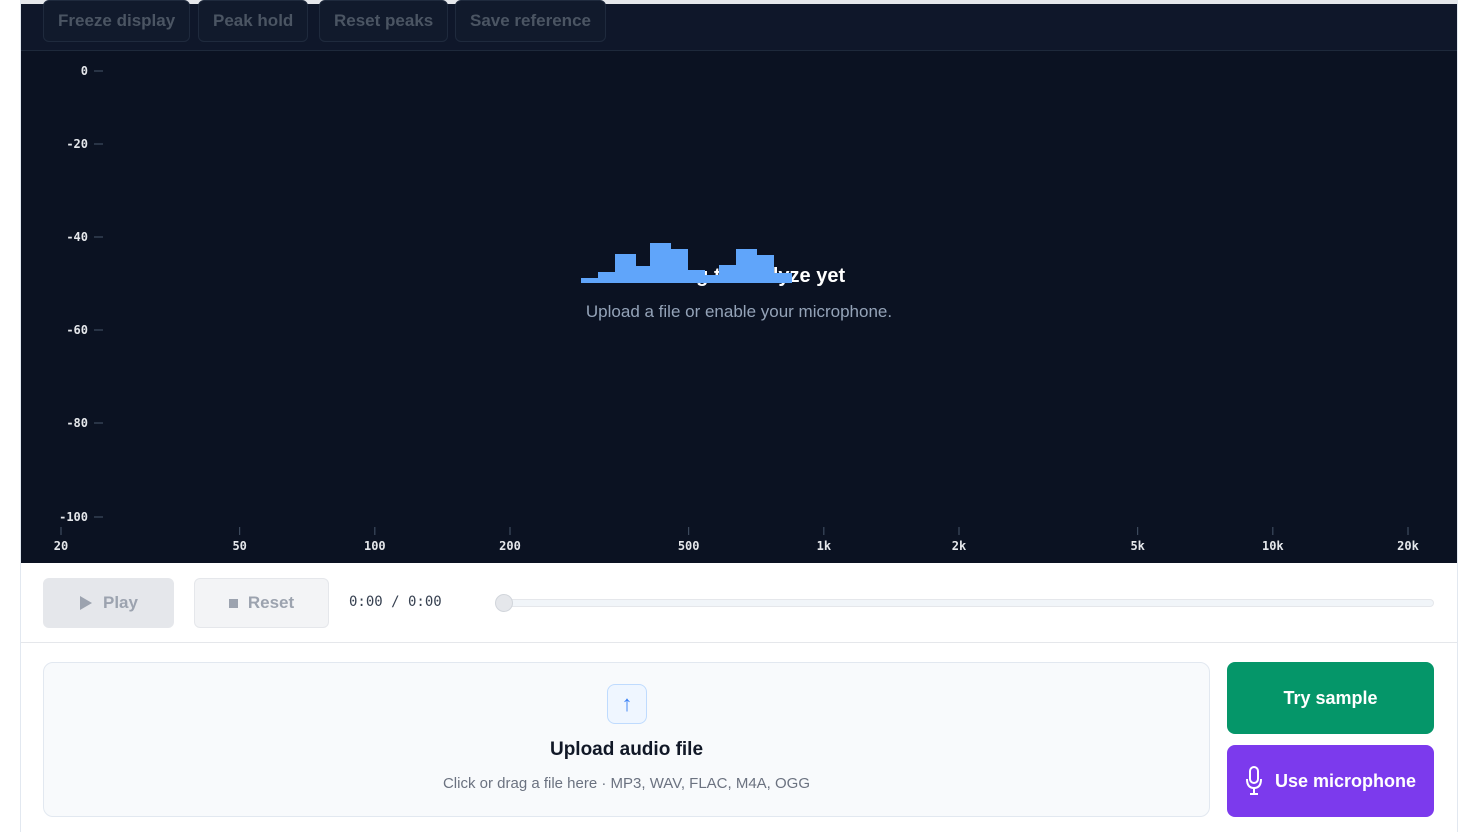  I want to click on play-button: Play, so click(108, 603).